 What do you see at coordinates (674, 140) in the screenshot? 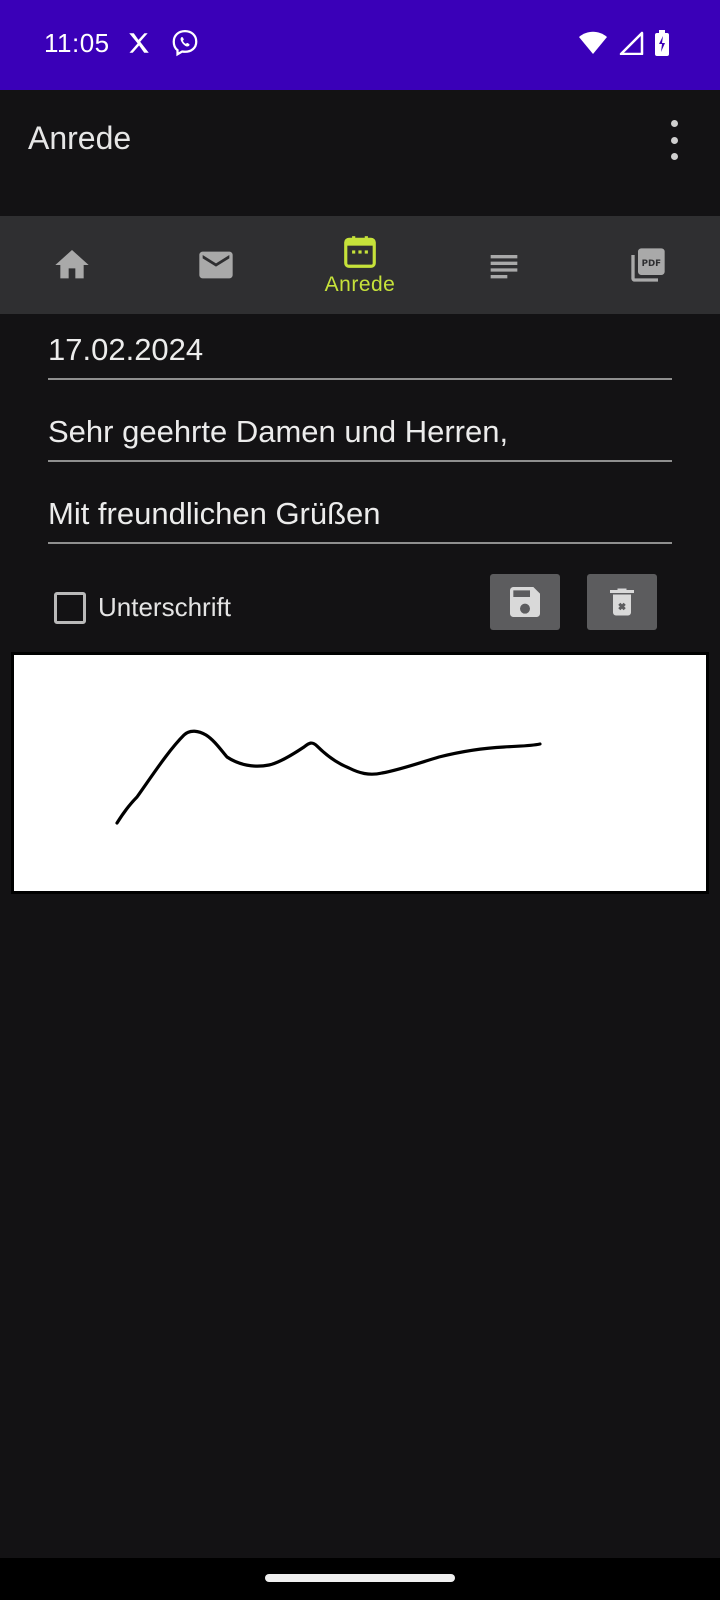
I see `overflow-menu-button` at bounding box center [674, 140].